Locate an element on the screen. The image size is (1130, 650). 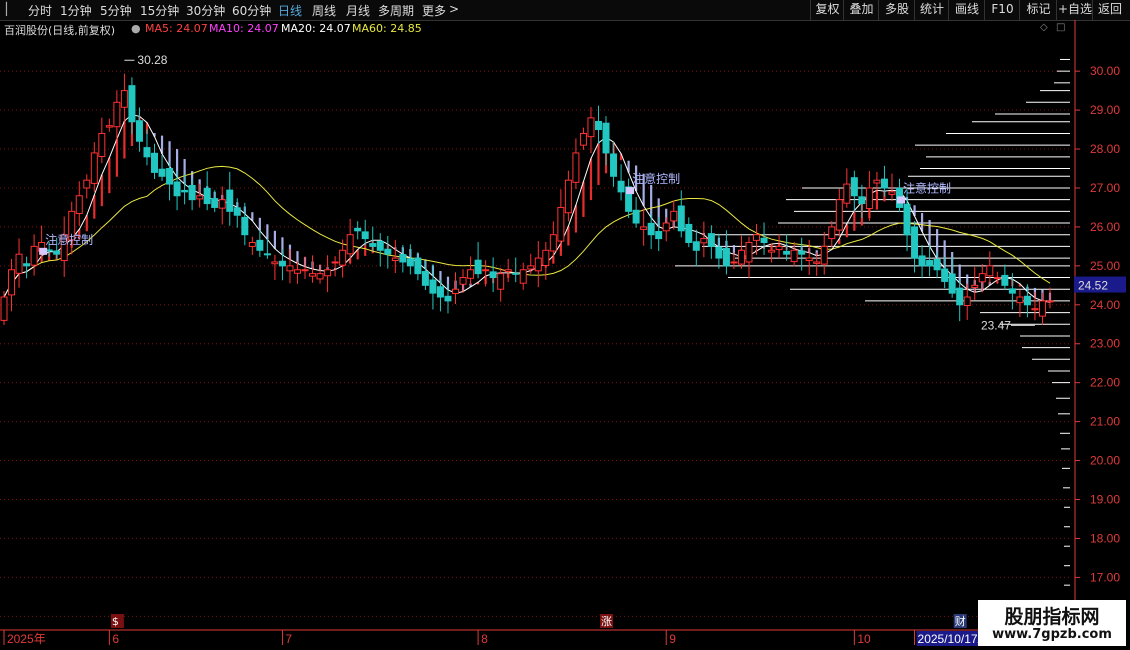
watermark-url: www.7gpzb.com is located at coordinates (1052, 634).